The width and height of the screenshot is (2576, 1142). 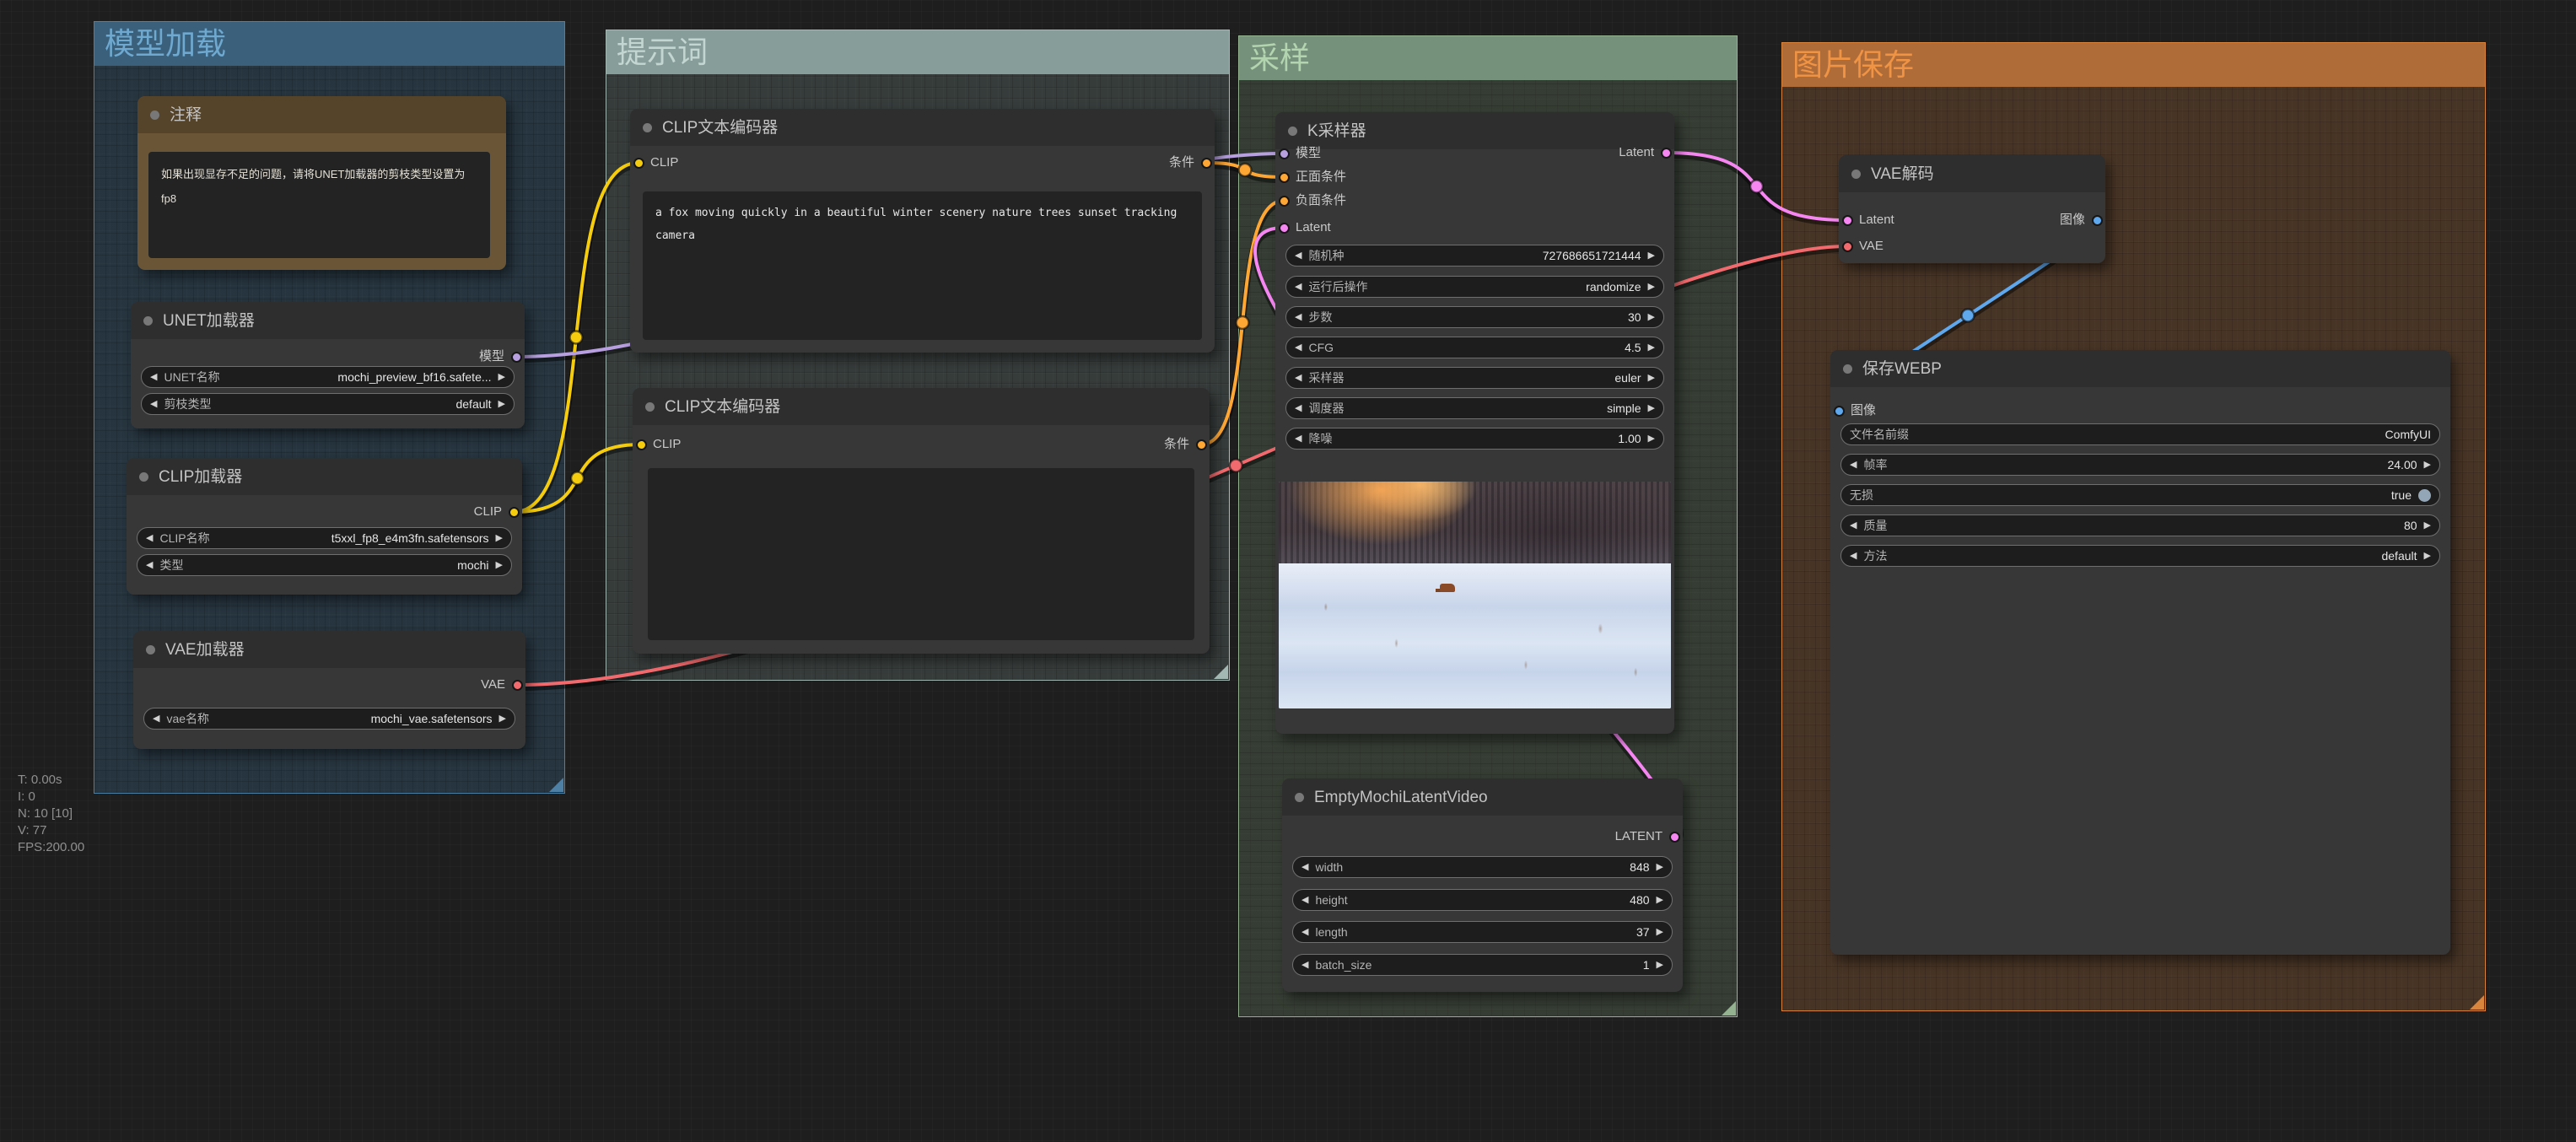 I want to click on output-port-vae, so click(x=517, y=685).